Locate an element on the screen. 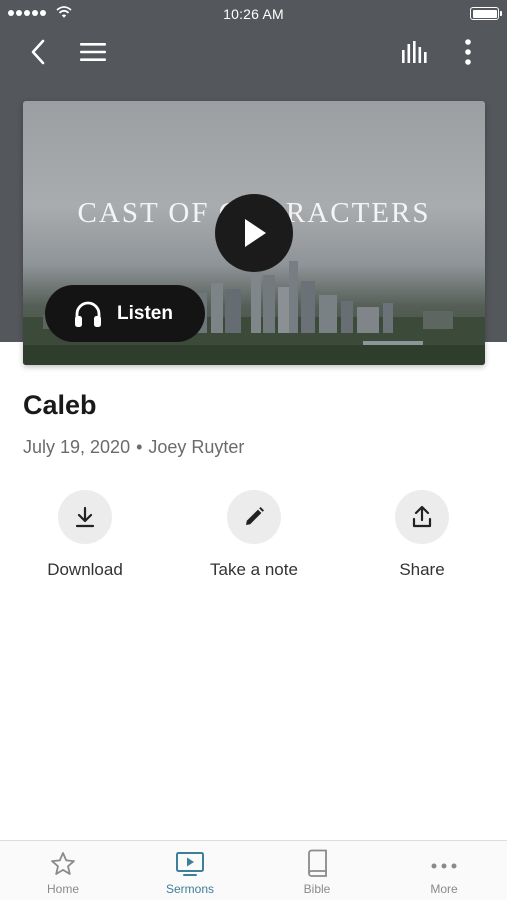  listen-button: Listen is located at coordinates (125, 313).